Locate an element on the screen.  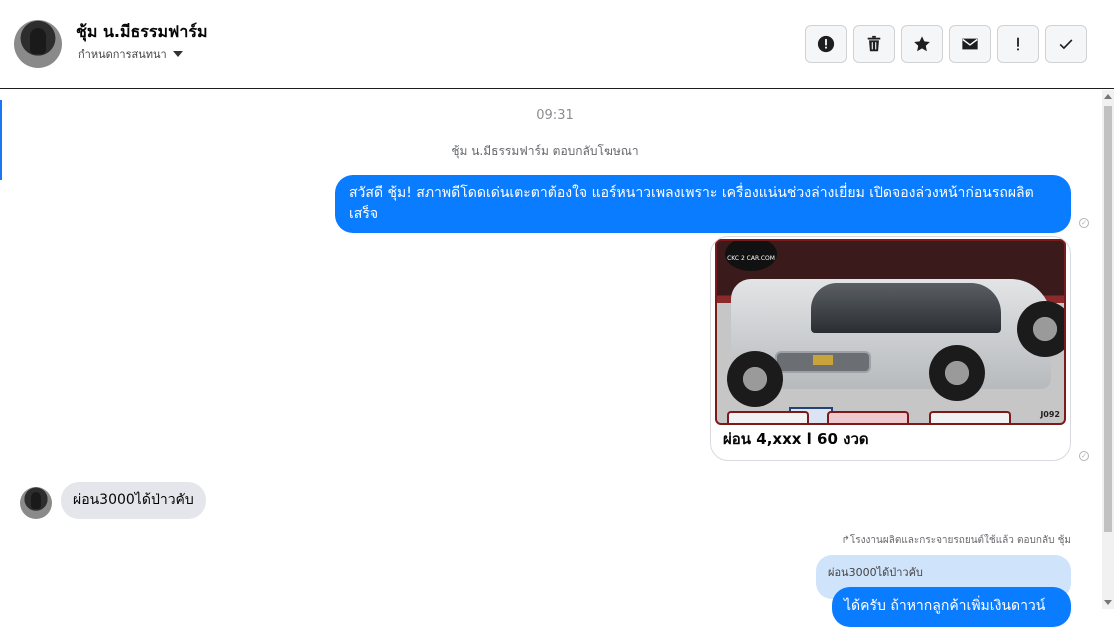
scroll-down-icon is located at coordinates (1108, 602).